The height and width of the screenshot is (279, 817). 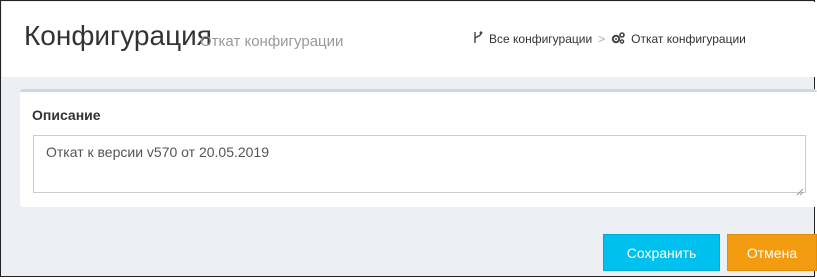 What do you see at coordinates (478, 39) in the screenshot?
I see `branch-icon` at bounding box center [478, 39].